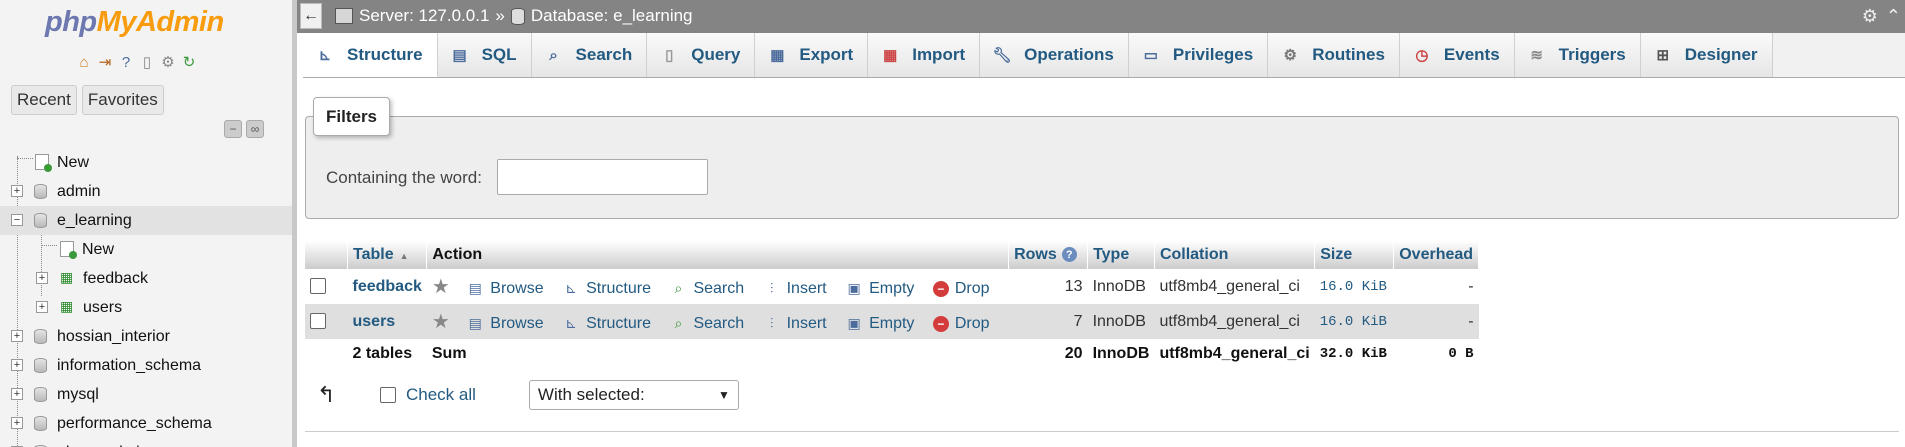  Describe the element at coordinates (387, 286) in the screenshot. I see `table-name-link: feedback` at that location.